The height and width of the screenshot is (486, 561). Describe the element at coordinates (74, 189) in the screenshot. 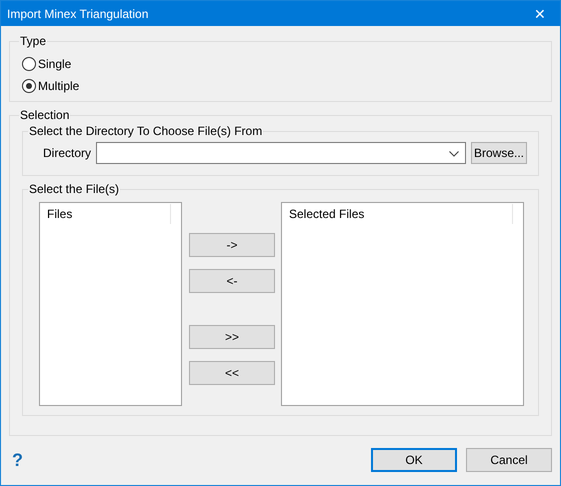

I see `group-label: Select the File(s)` at that location.